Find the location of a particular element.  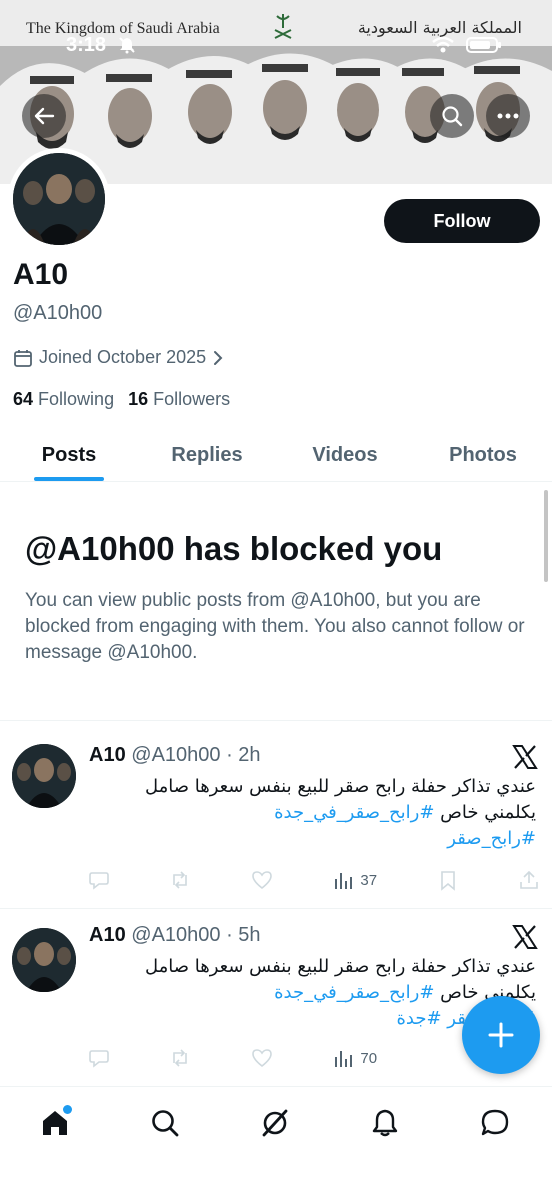

saudi-emblem-icon is located at coordinates (283, 26).